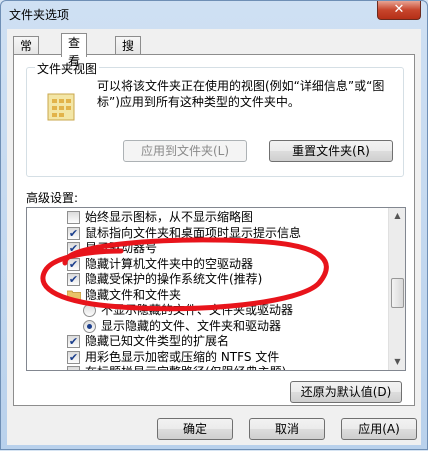 The height and width of the screenshot is (451, 428). I want to click on tab-search: 搜索, so click(128, 53).